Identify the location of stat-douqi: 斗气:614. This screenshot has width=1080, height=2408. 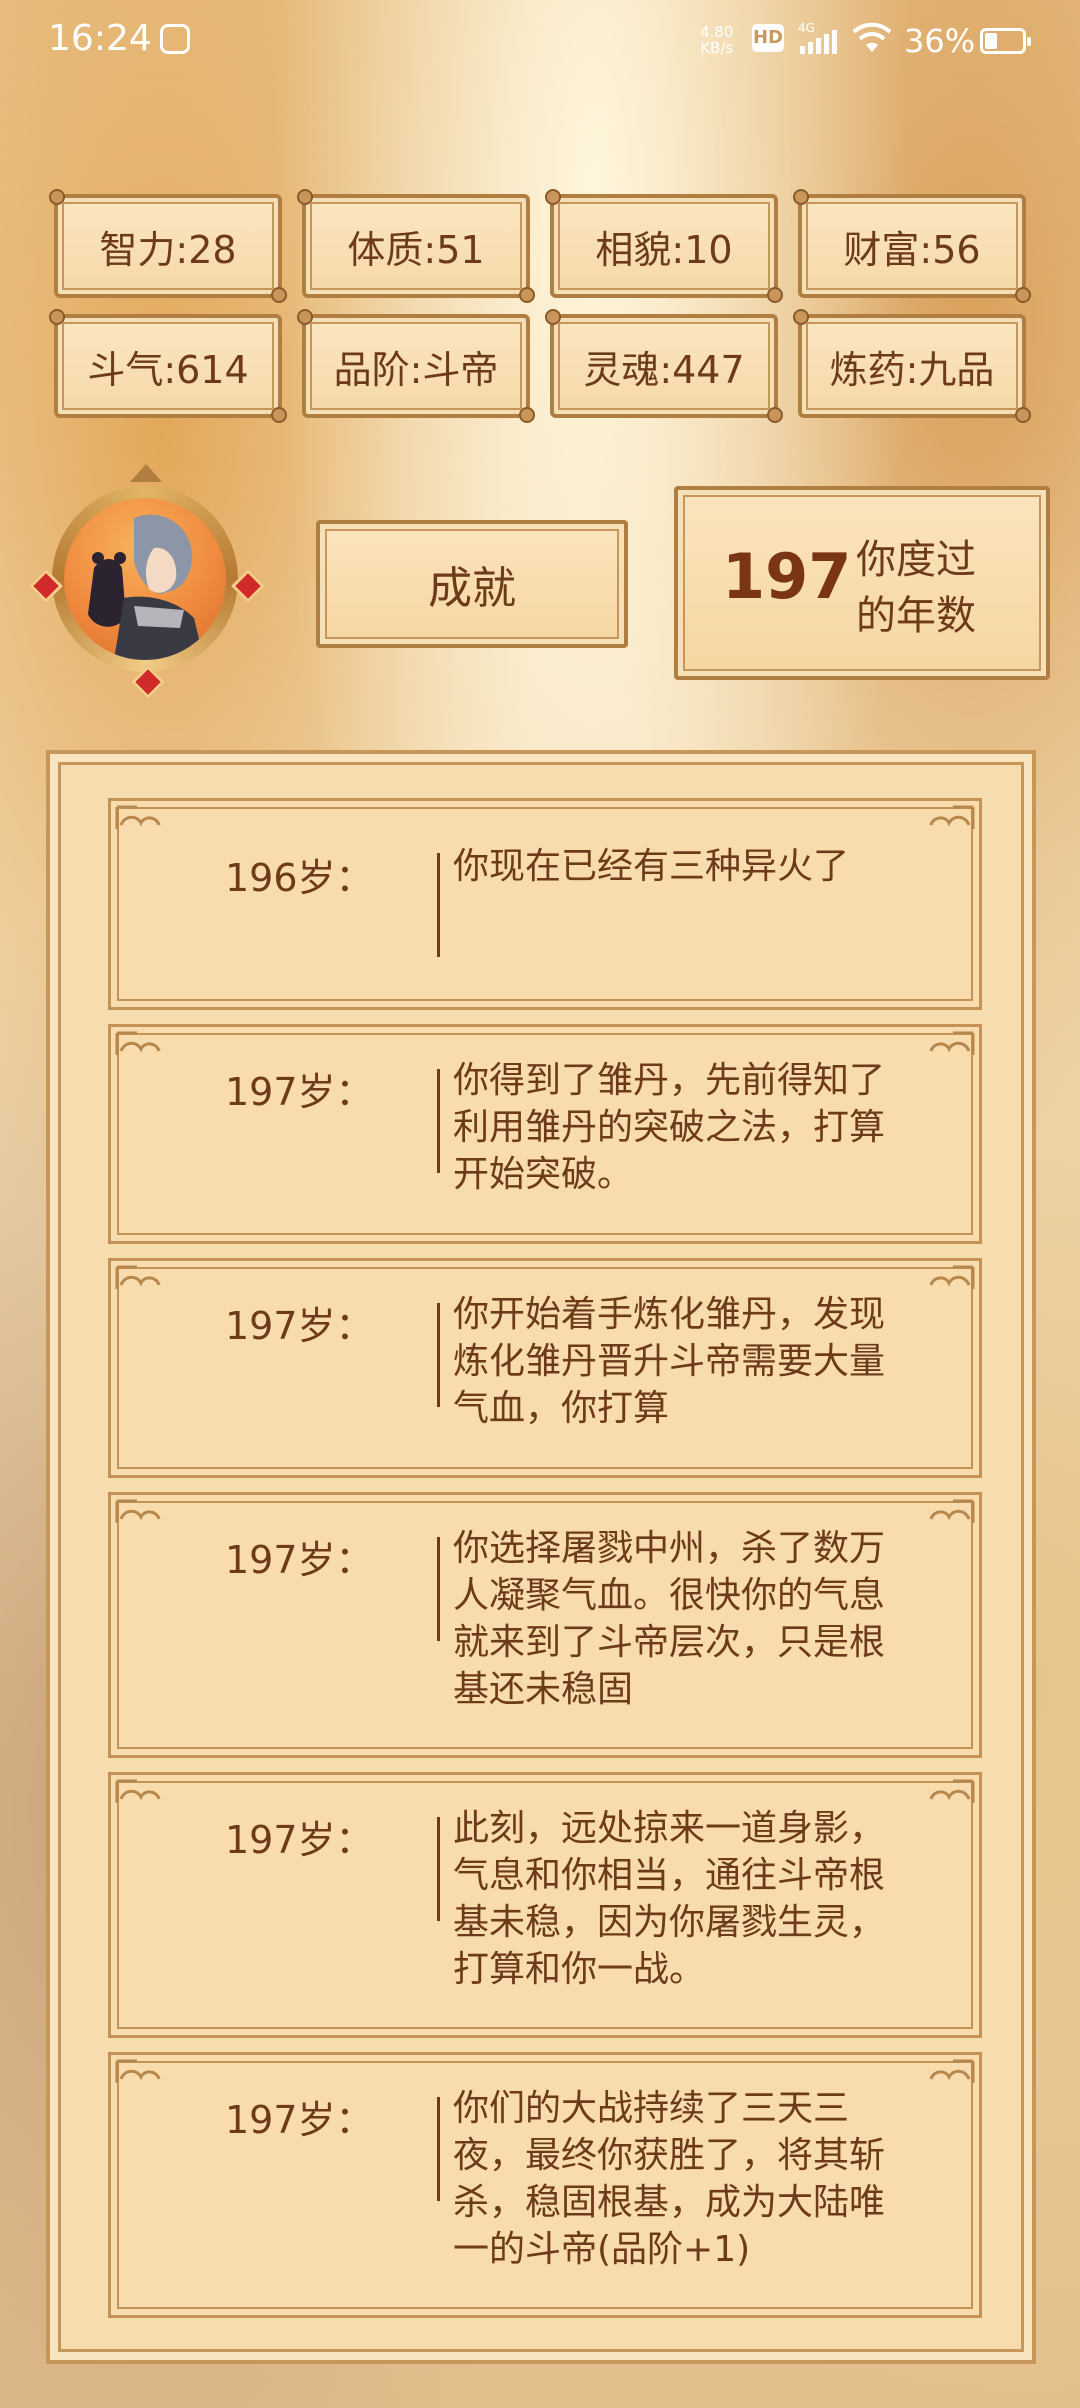
(168, 366).